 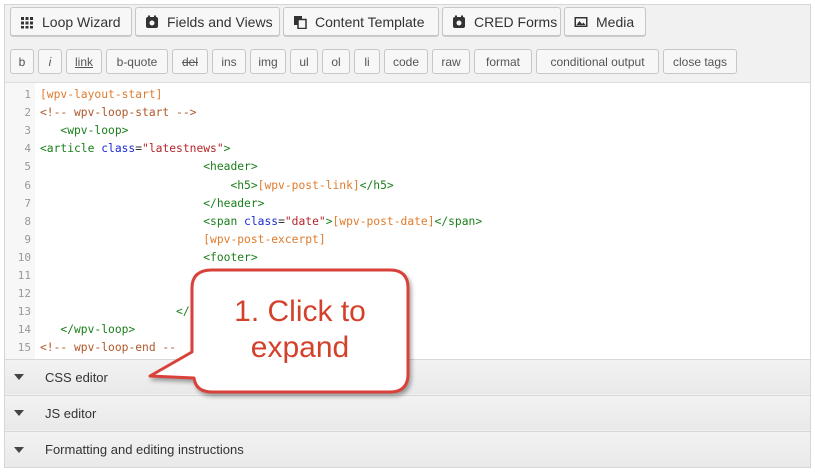 What do you see at coordinates (27, 113) in the screenshot?
I see `line-number: 2` at bounding box center [27, 113].